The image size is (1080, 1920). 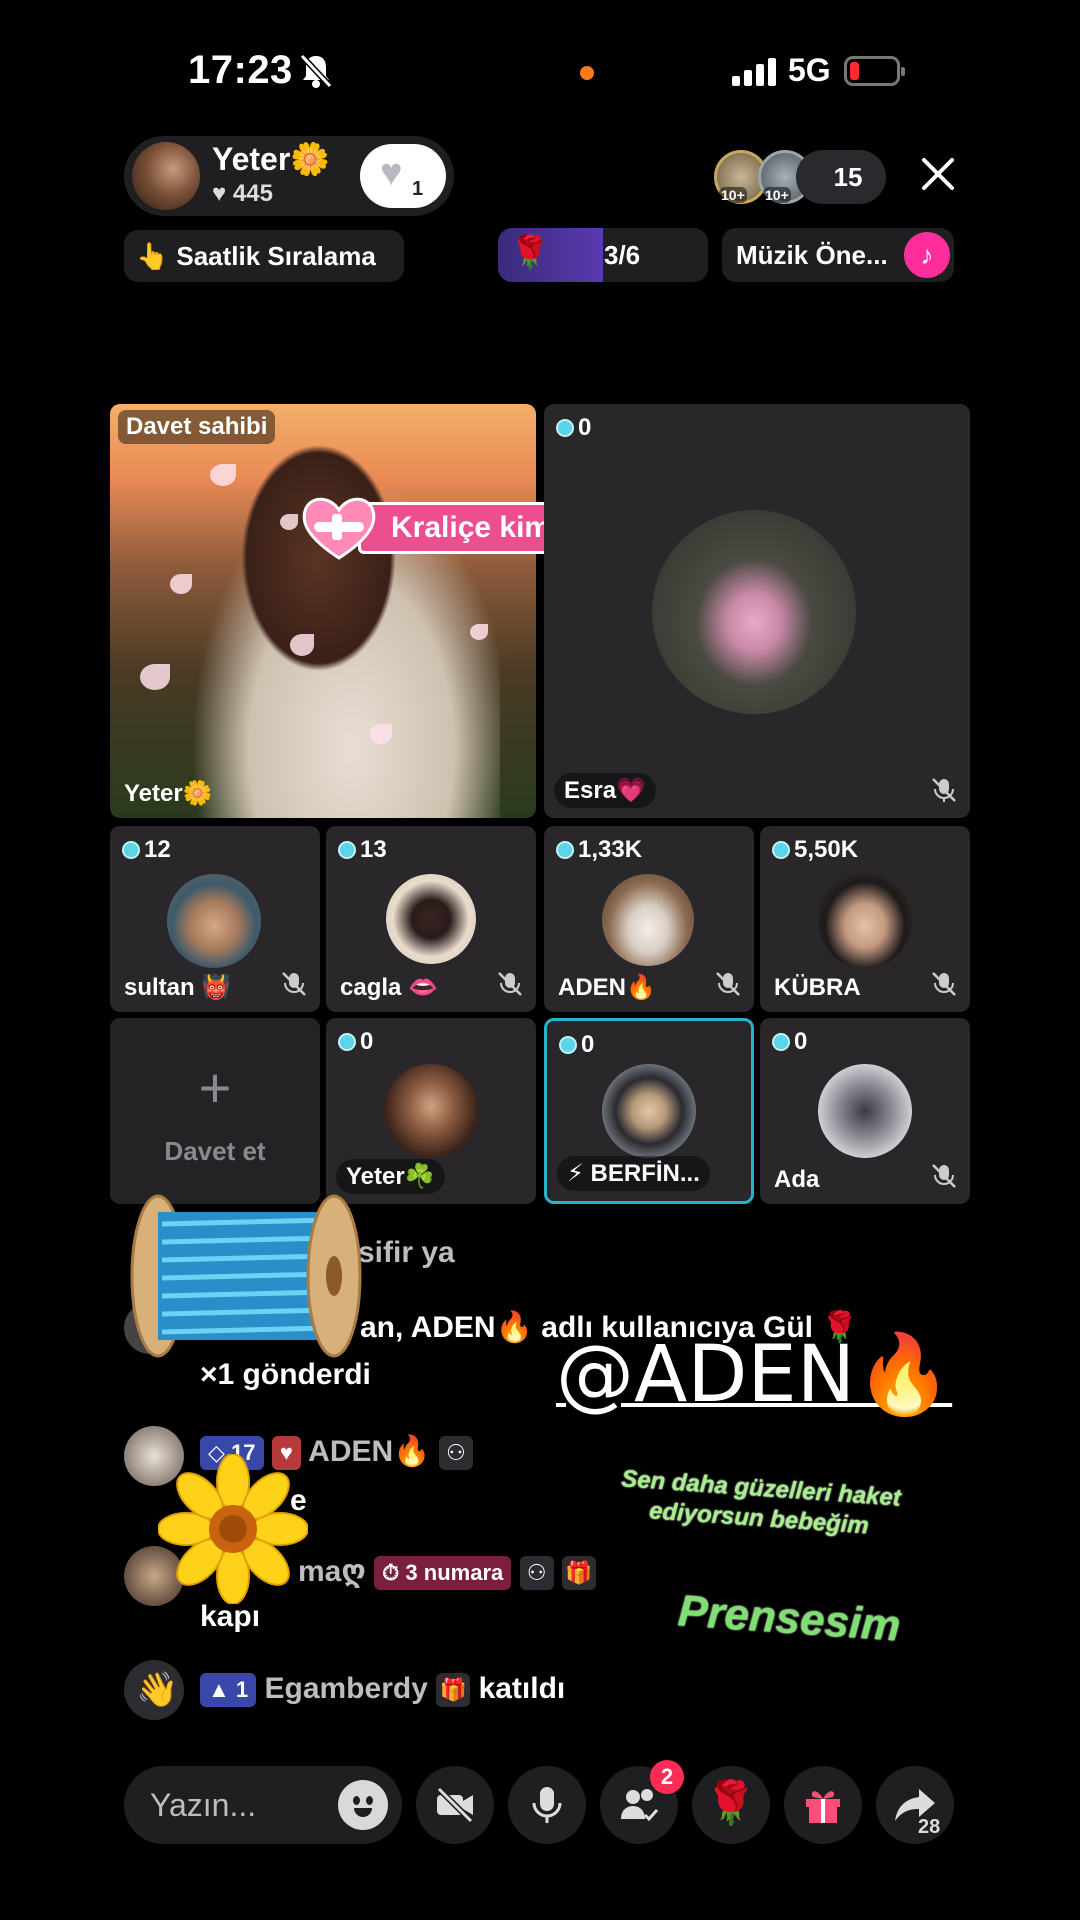 I want to click on heart-icon: ♥, so click(x=391, y=173).